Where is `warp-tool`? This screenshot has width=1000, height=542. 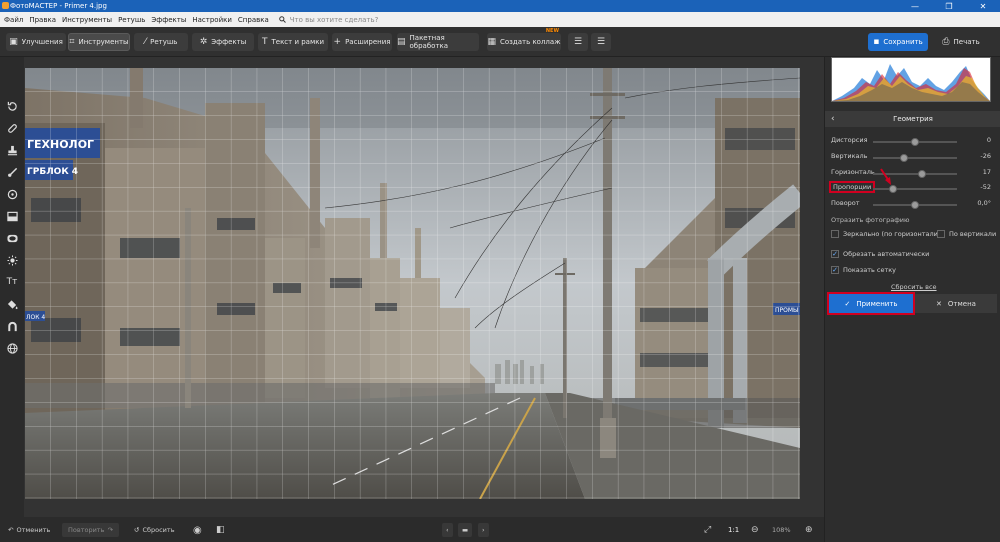 warp-tool is located at coordinates (12, 326).